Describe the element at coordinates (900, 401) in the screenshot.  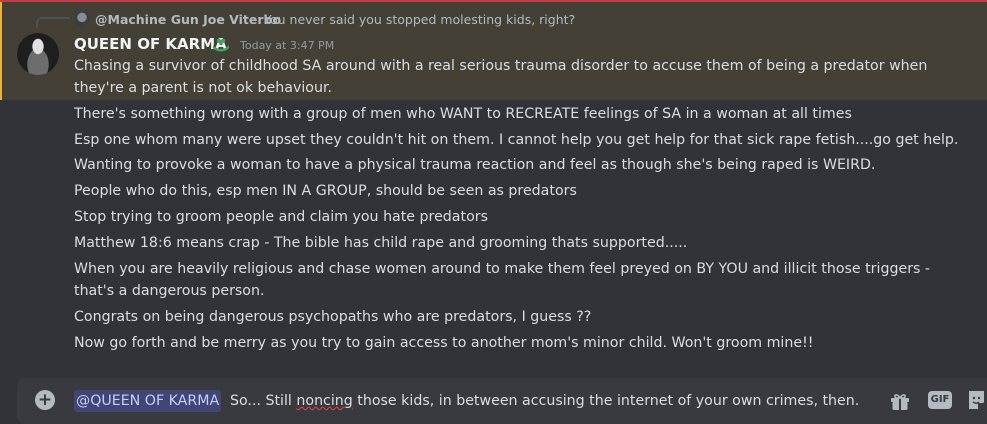
I see `gift-icon` at that location.